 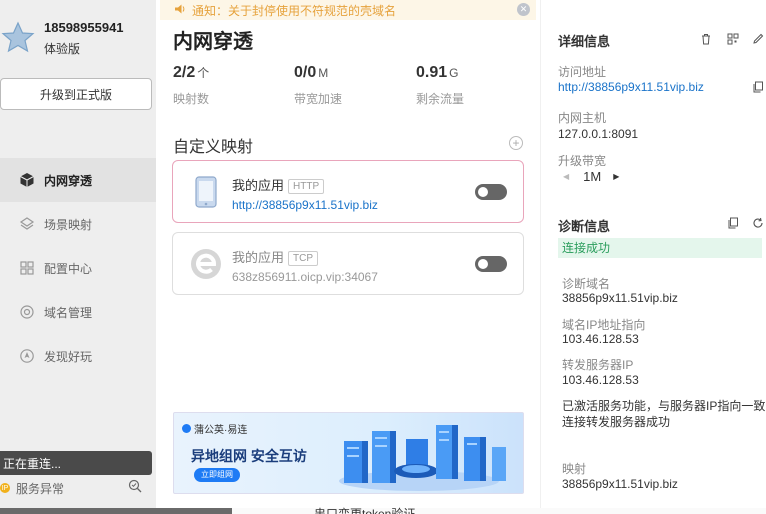 I want to click on stat-value: 0/0, so click(x=305, y=72).